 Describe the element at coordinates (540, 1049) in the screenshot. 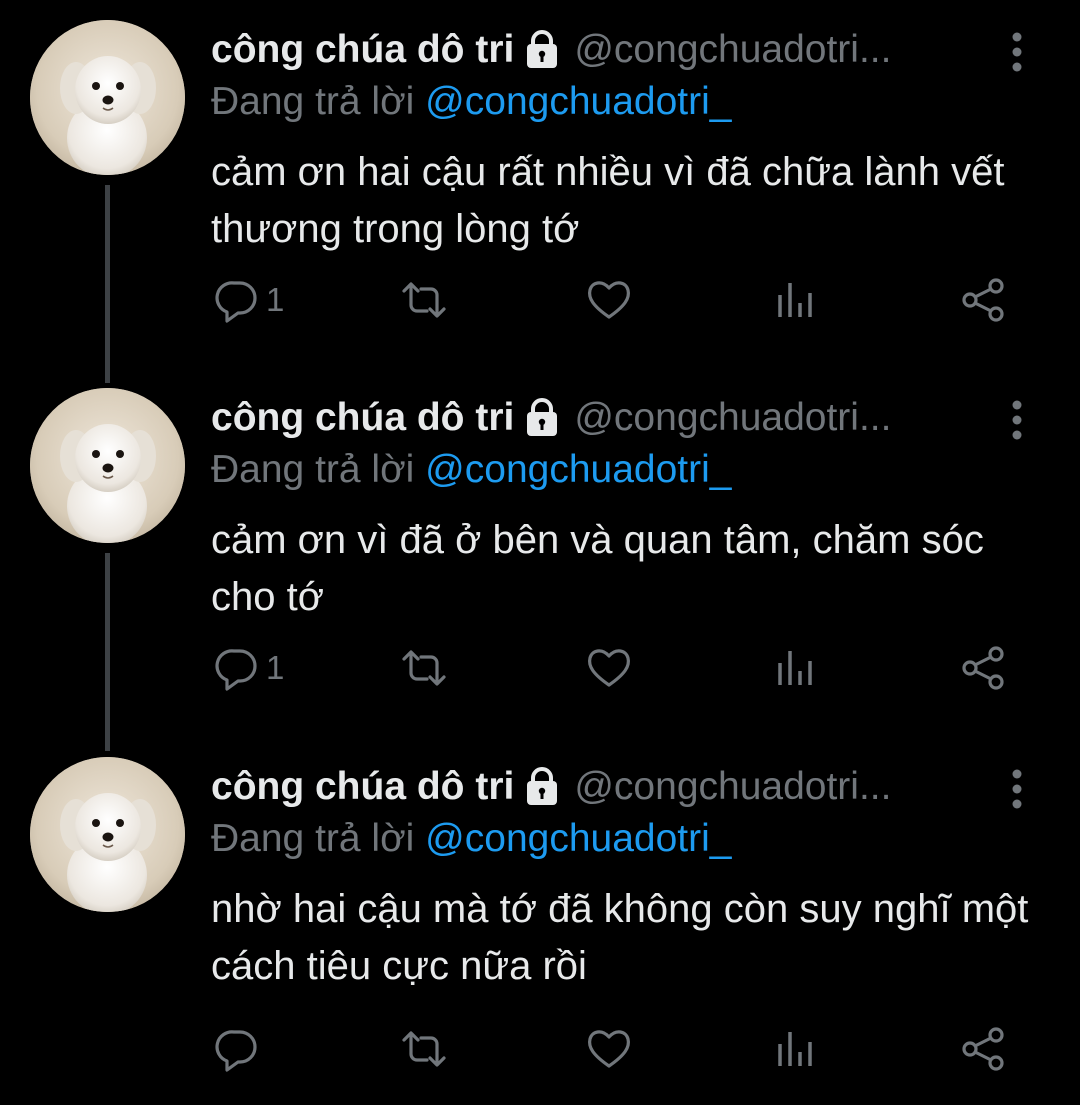

I see `tweet-actions` at that location.